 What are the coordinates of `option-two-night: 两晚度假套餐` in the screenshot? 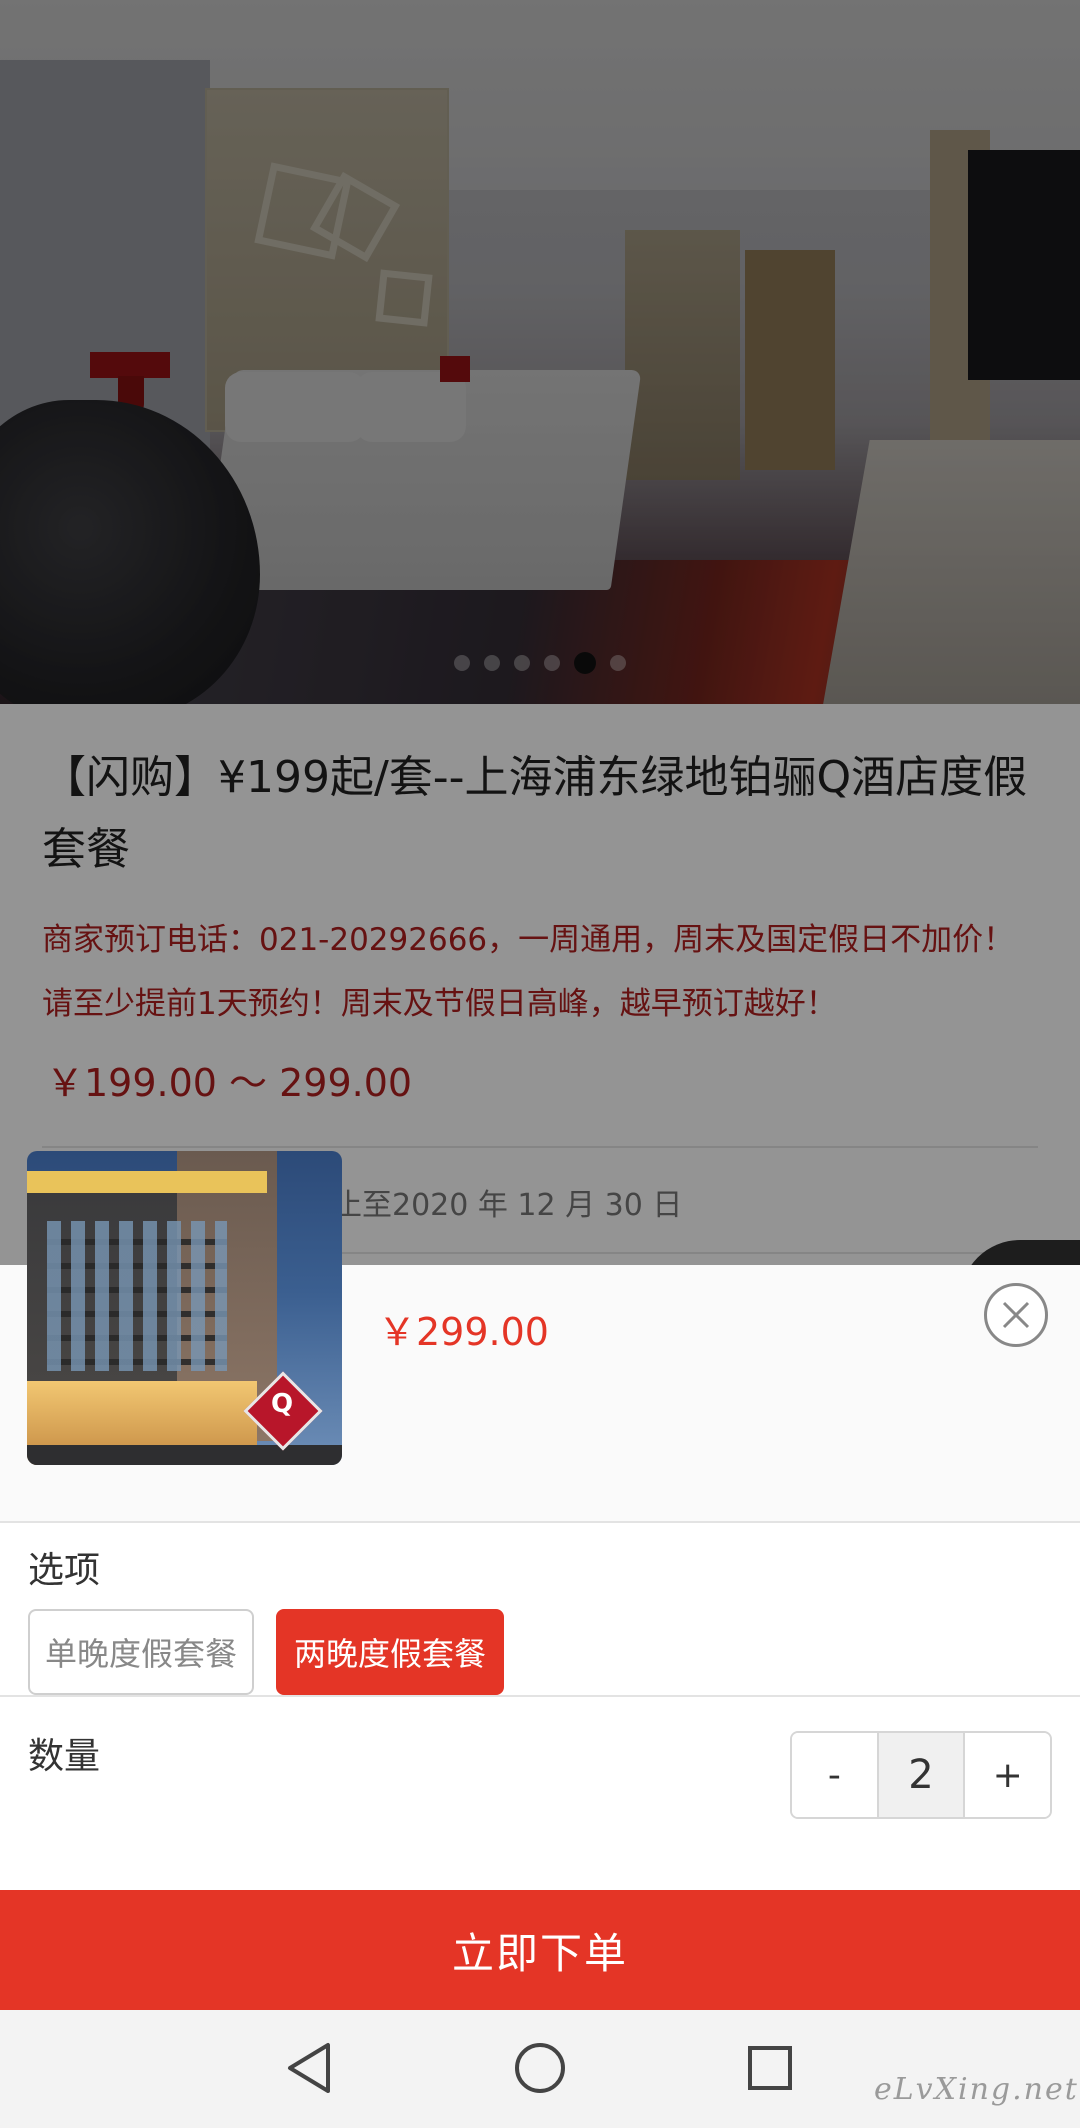 It's located at (390, 1652).